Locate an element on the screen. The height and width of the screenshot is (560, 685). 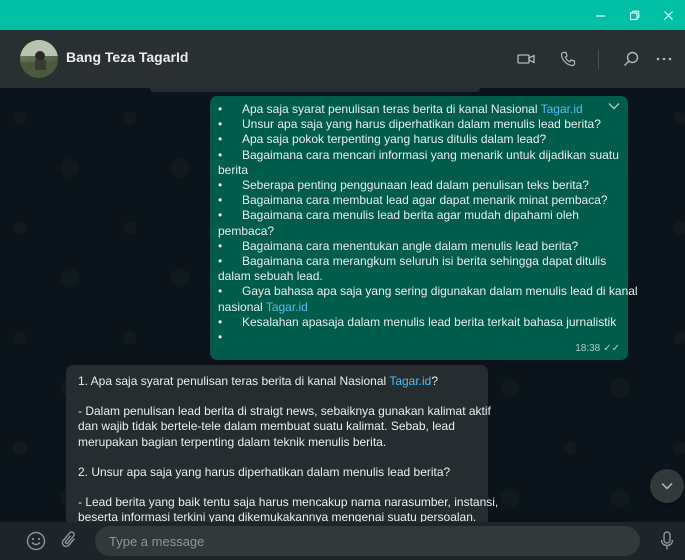
close-icon is located at coordinates (668, 15).